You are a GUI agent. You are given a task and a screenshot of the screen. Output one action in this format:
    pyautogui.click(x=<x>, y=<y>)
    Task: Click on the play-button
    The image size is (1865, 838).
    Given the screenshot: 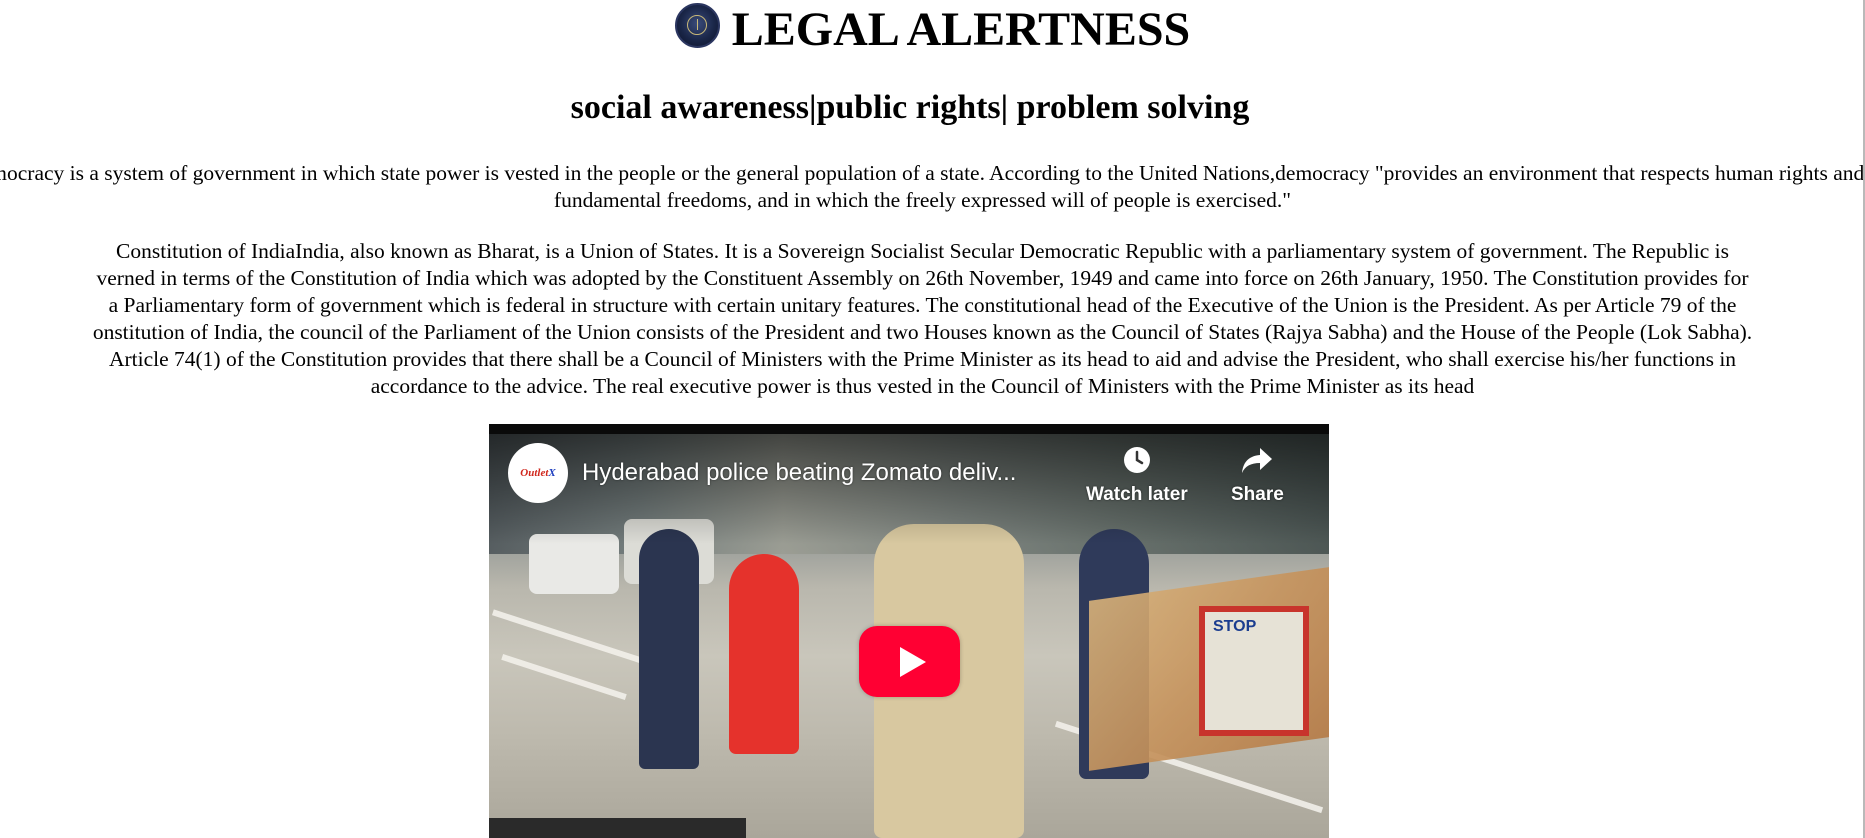 What is the action you would take?
    pyautogui.click(x=909, y=661)
    